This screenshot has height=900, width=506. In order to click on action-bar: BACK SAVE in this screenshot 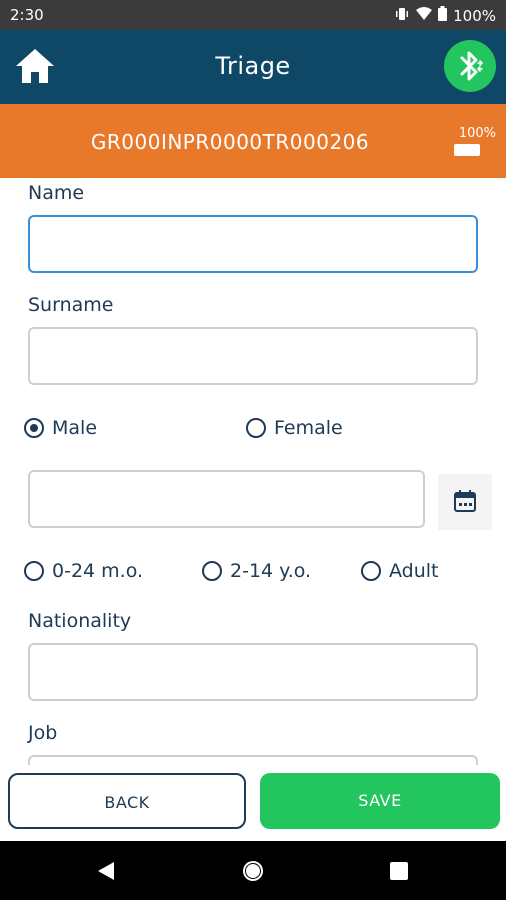, I will do `click(253, 803)`.